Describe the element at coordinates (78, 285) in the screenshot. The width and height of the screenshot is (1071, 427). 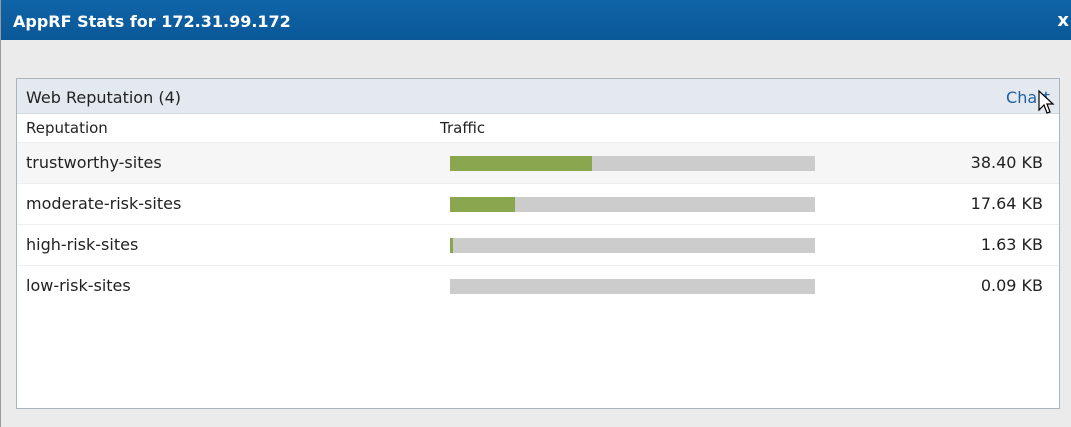
I see `reputation-name: low-risk-sites` at that location.